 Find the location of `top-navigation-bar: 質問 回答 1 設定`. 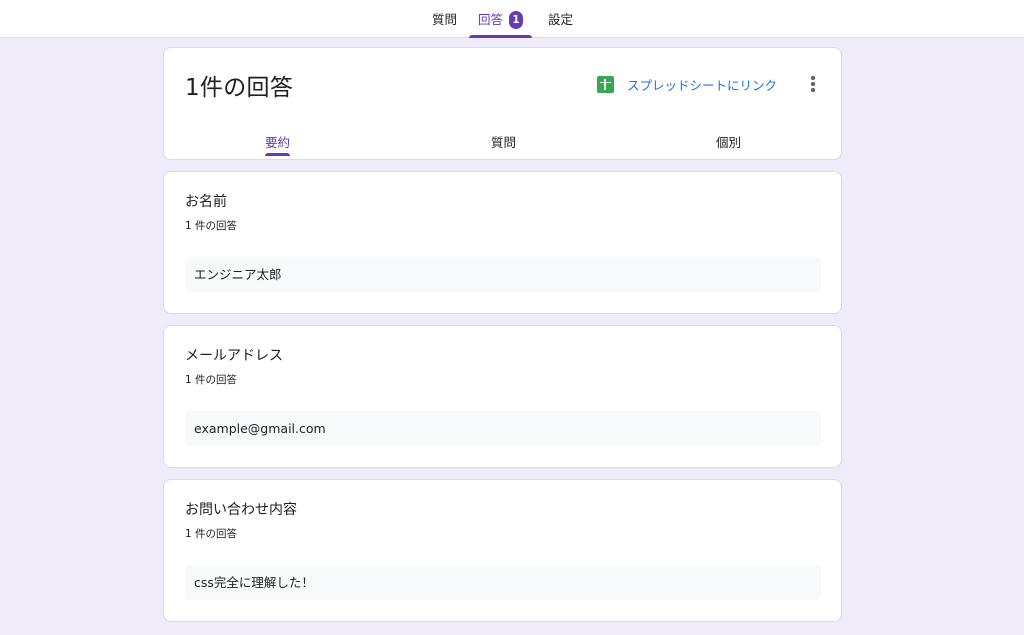

top-navigation-bar: 質問 回答 1 設定 is located at coordinates (512, 19).